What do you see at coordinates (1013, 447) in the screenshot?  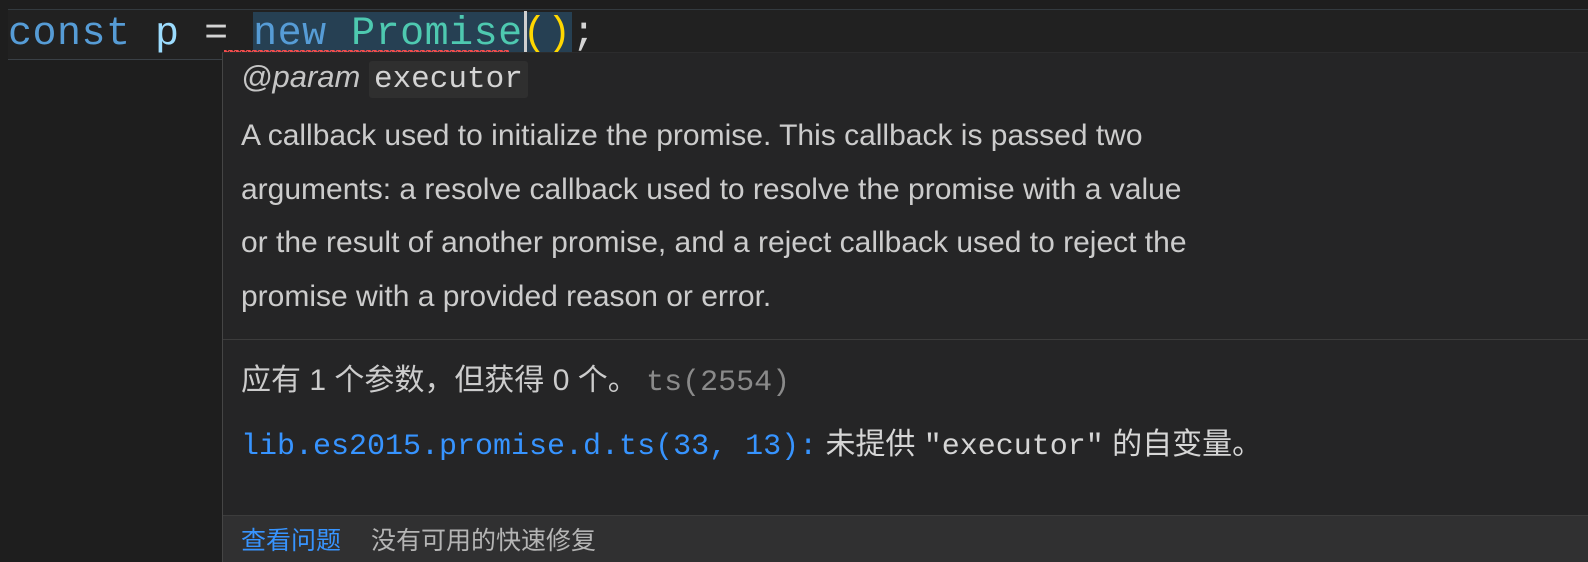 I see `diagnostic-related-quoted: "executor"` at bounding box center [1013, 447].